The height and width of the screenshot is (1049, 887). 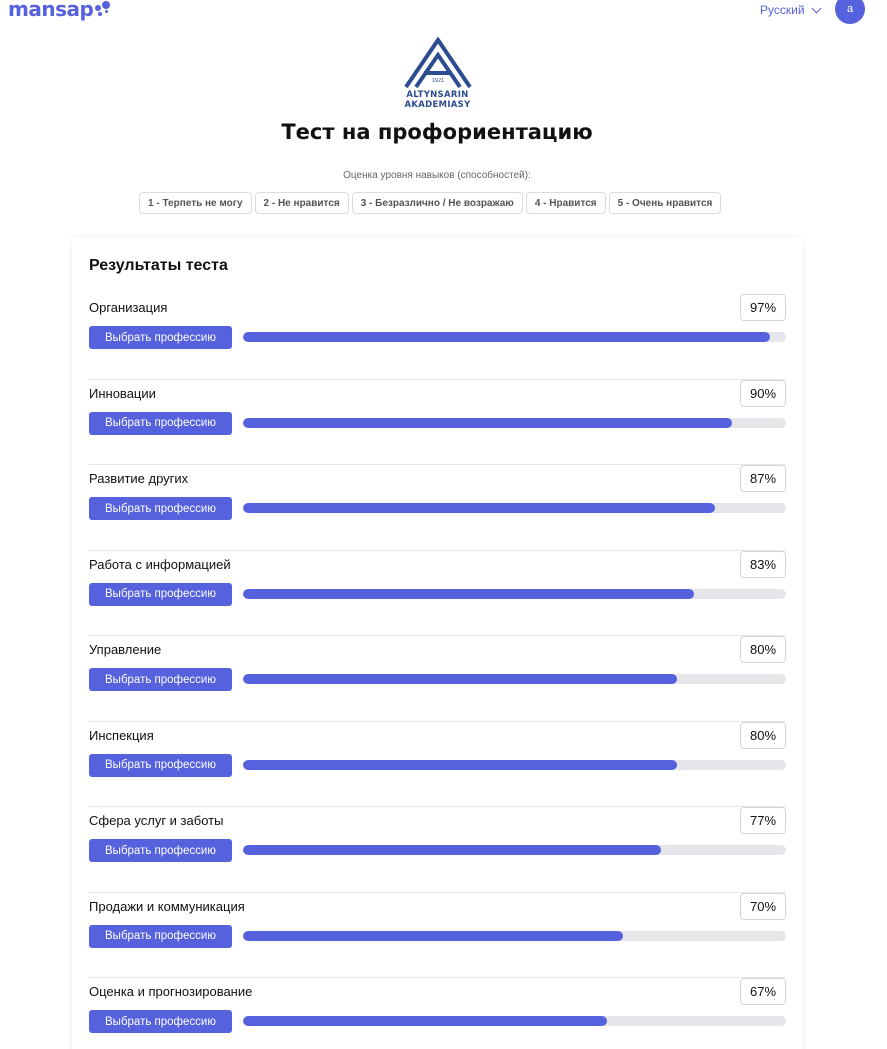 I want to click on logo-line2: AKADEMIASY, so click(x=437, y=105).